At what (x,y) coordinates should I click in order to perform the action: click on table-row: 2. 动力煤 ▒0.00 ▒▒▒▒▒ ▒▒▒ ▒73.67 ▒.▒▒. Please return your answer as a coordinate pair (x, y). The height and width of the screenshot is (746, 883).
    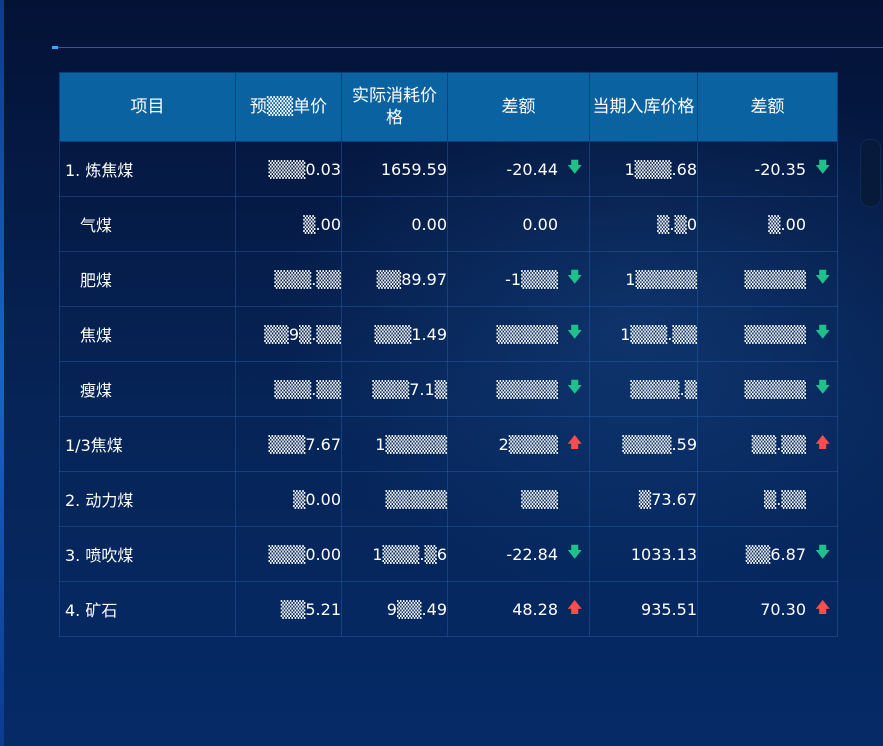
    Looking at the image, I should click on (448, 499).